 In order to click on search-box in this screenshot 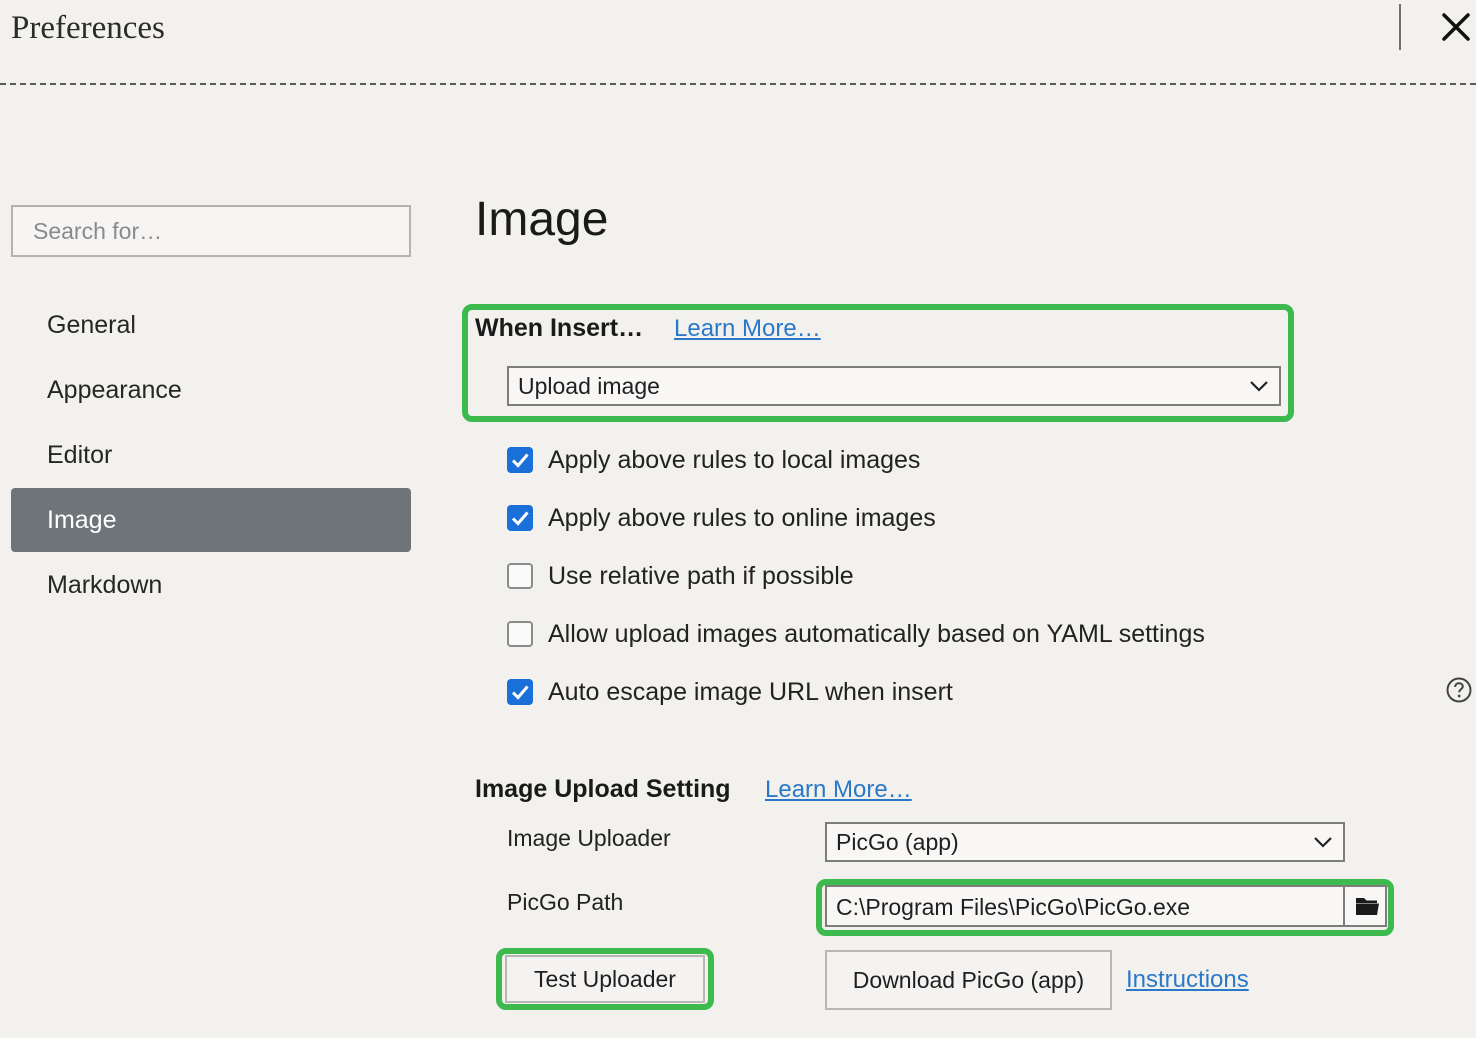, I will do `click(211, 231)`.